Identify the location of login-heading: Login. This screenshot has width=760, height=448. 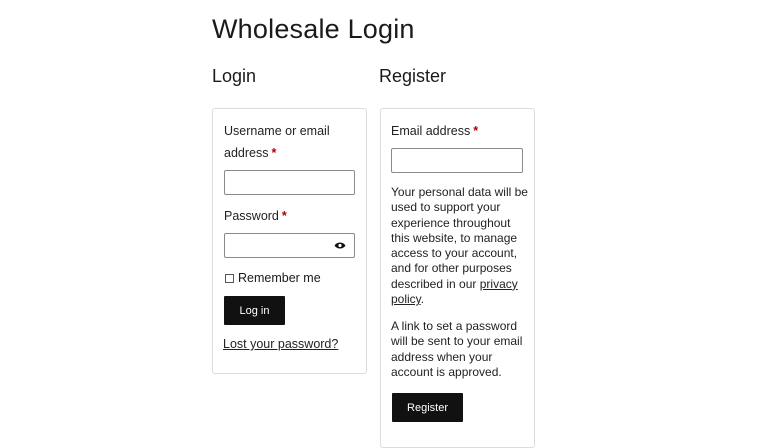
(234, 76).